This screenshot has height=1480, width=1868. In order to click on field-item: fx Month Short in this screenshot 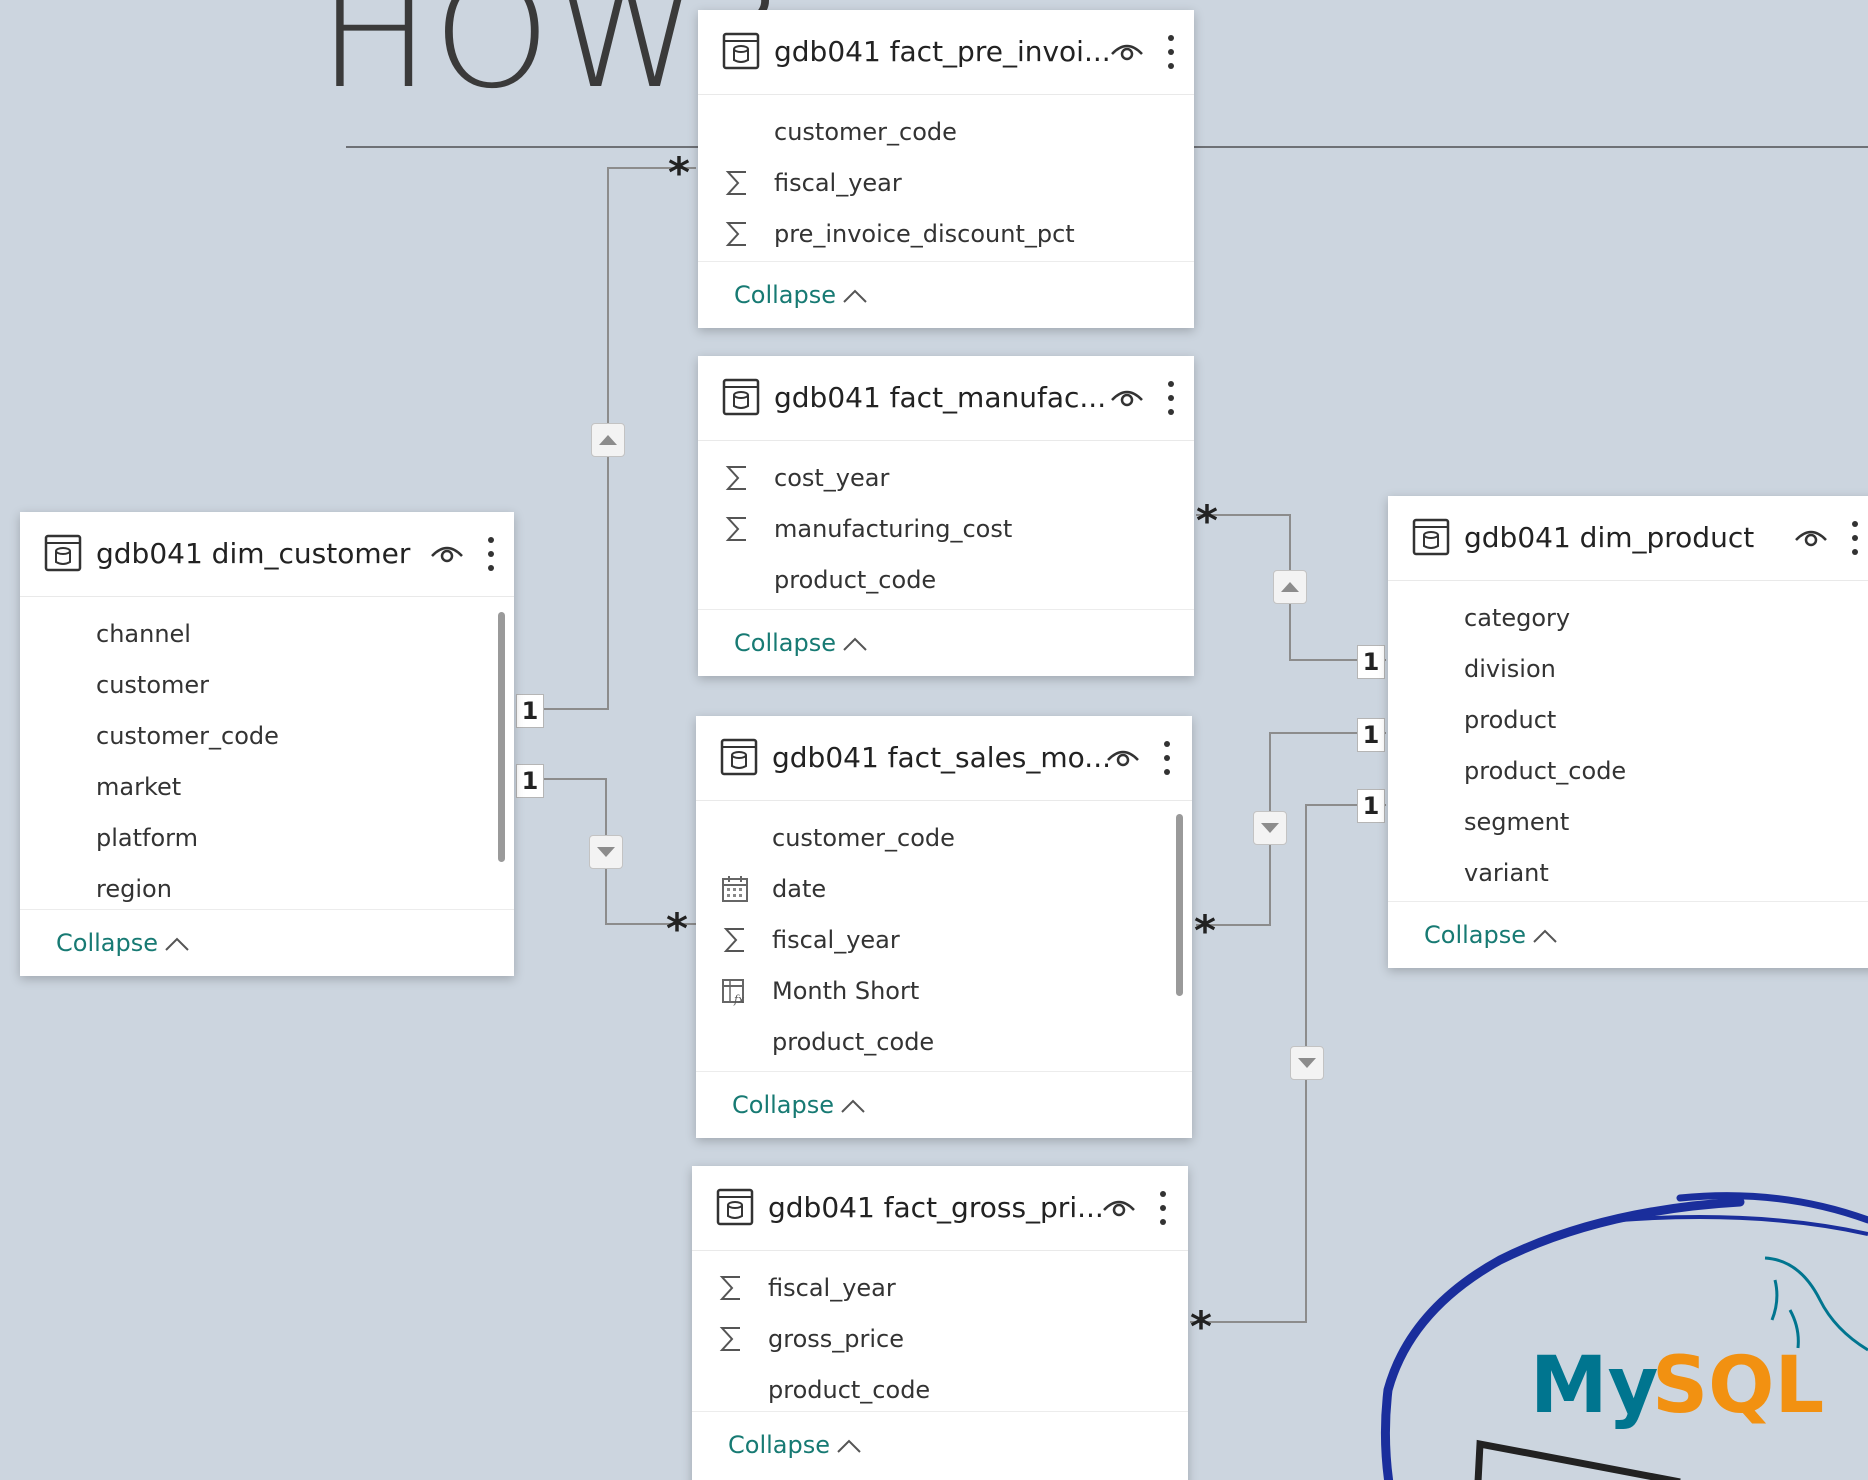, I will do `click(944, 991)`.